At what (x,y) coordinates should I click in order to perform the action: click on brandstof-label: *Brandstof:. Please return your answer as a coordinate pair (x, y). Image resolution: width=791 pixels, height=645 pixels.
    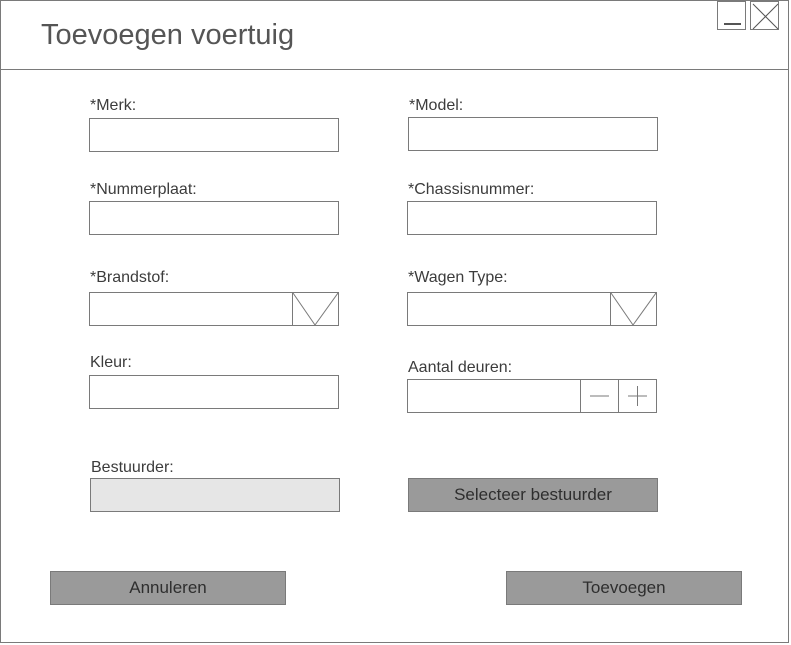
    Looking at the image, I should click on (130, 277).